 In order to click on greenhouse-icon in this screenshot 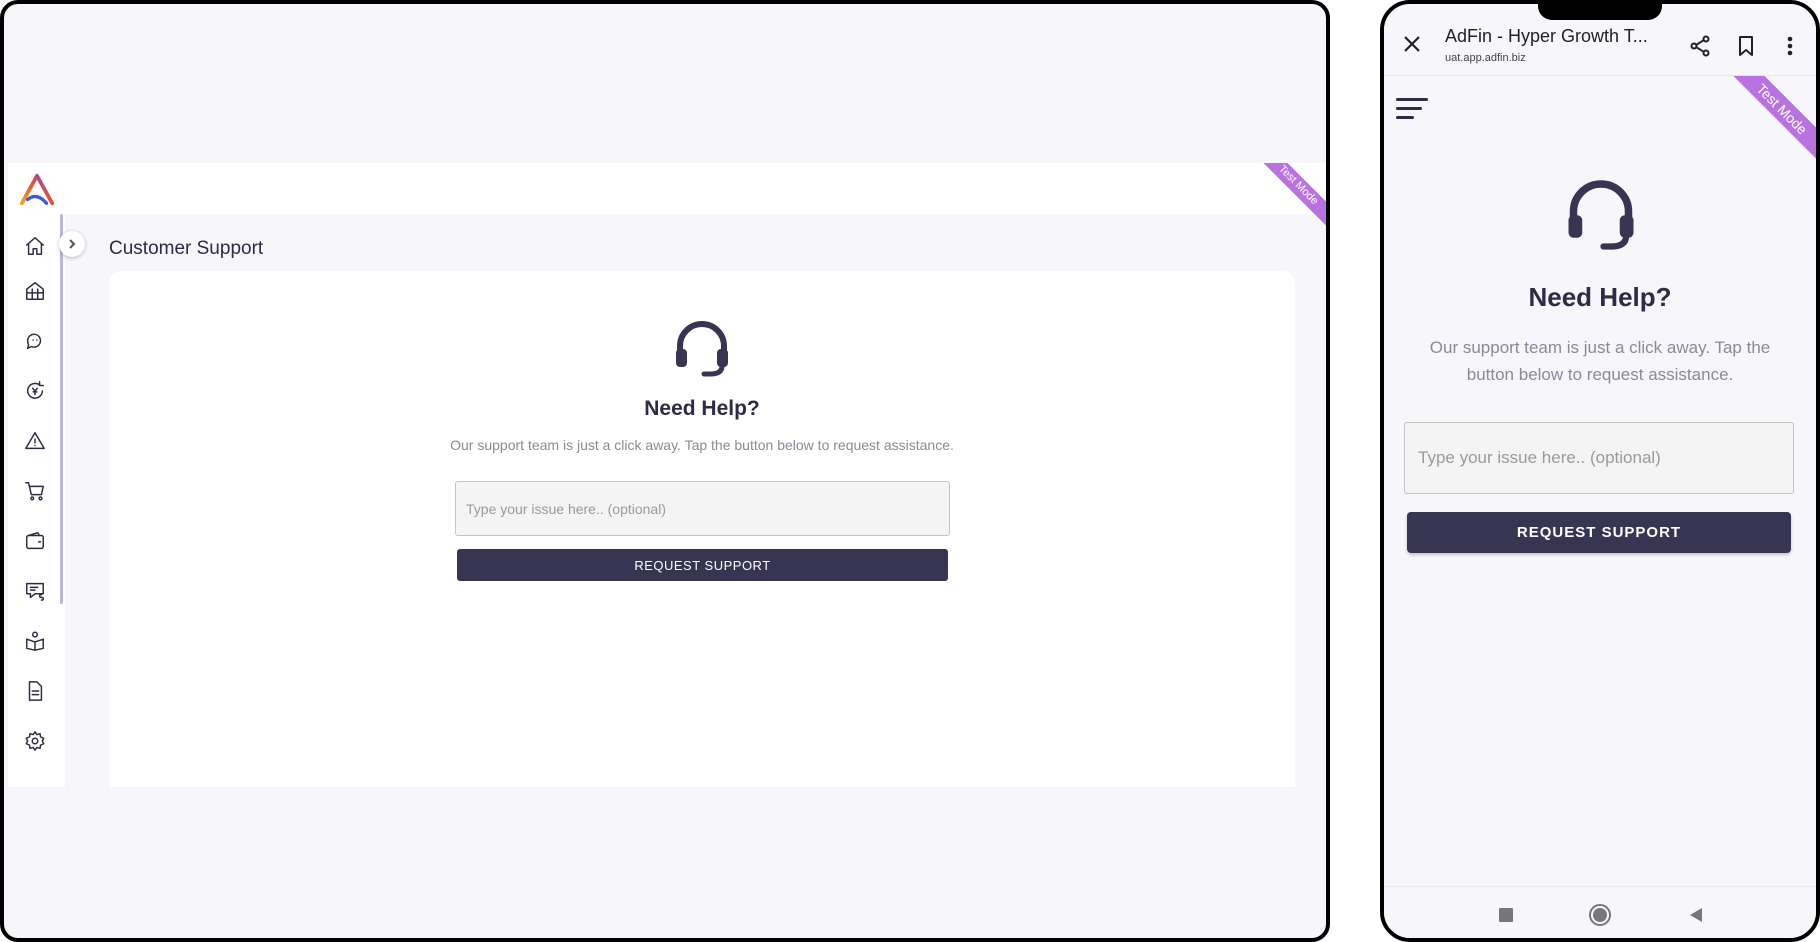, I will do `click(35, 291)`.